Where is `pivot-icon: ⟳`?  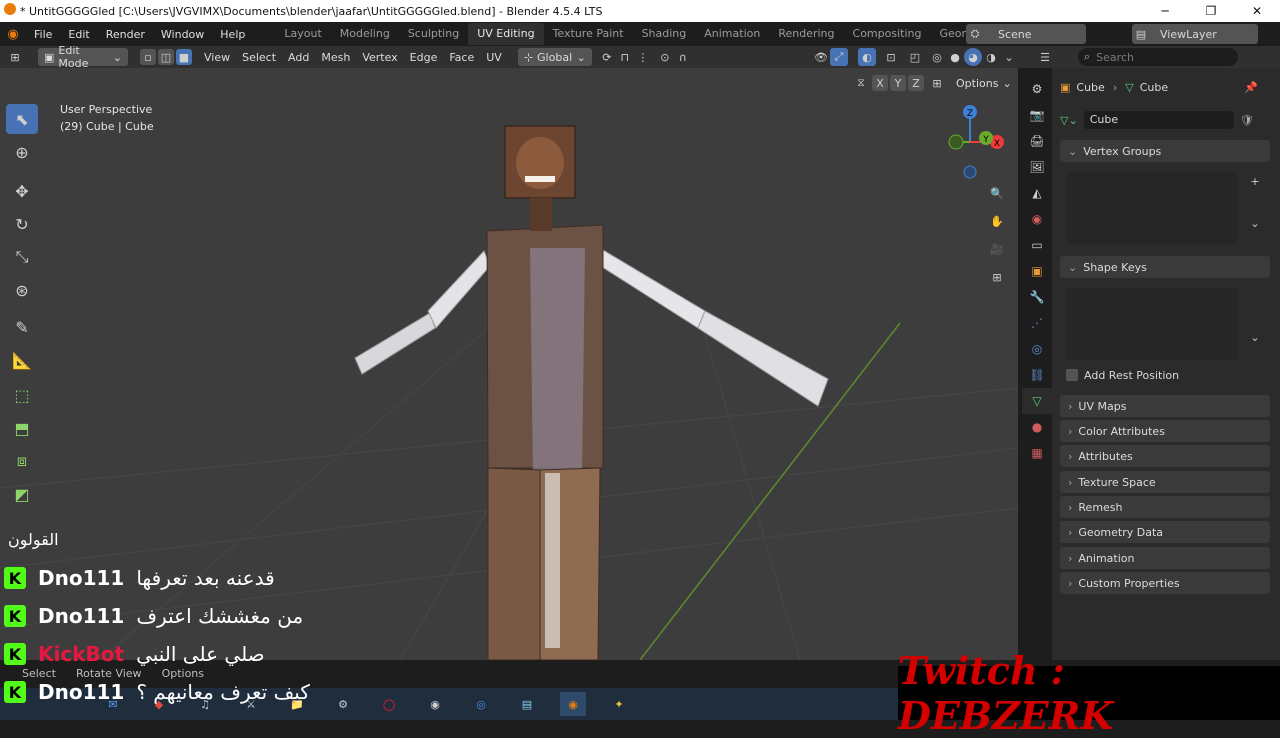
pivot-icon: ⟳ is located at coordinates (607, 57).